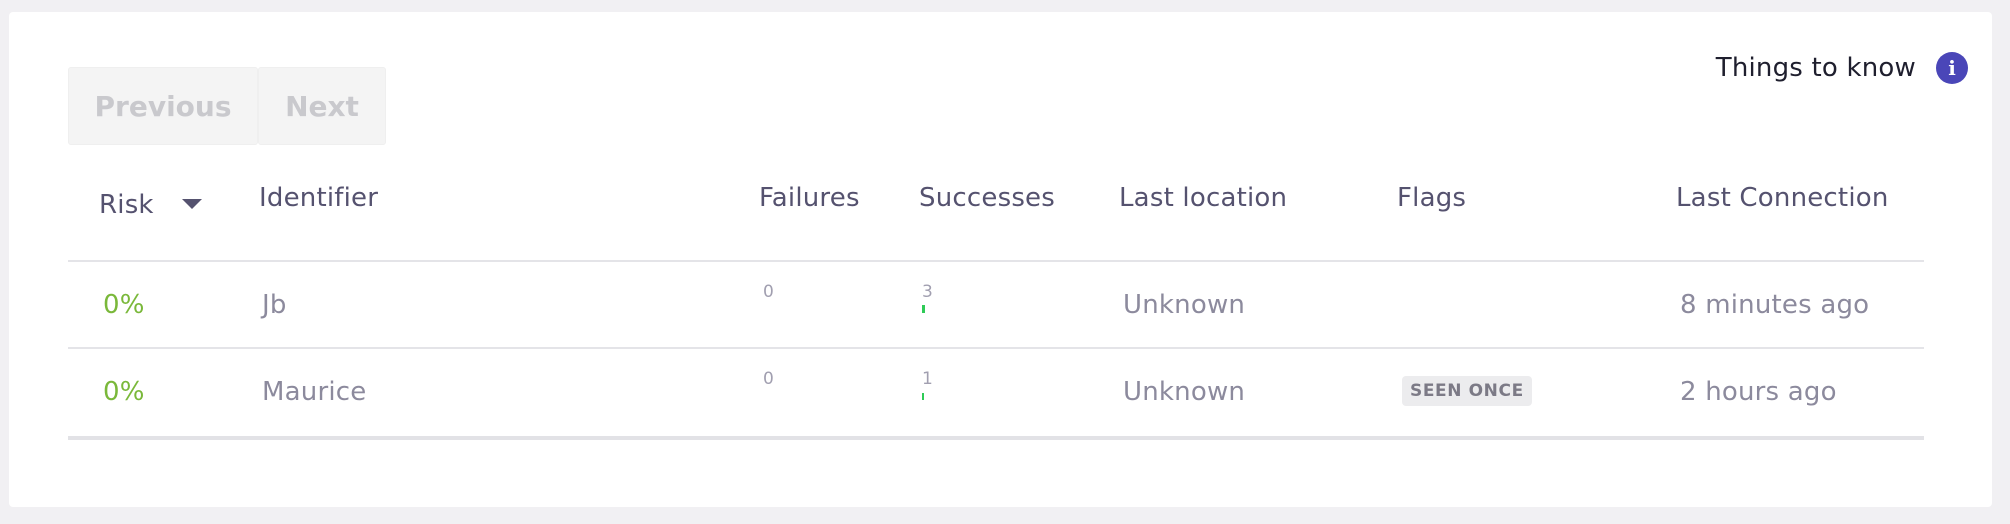  Describe the element at coordinates (1782, 198) in the screenshot. I see `column-header-last-connection: Last Connection` at that location.